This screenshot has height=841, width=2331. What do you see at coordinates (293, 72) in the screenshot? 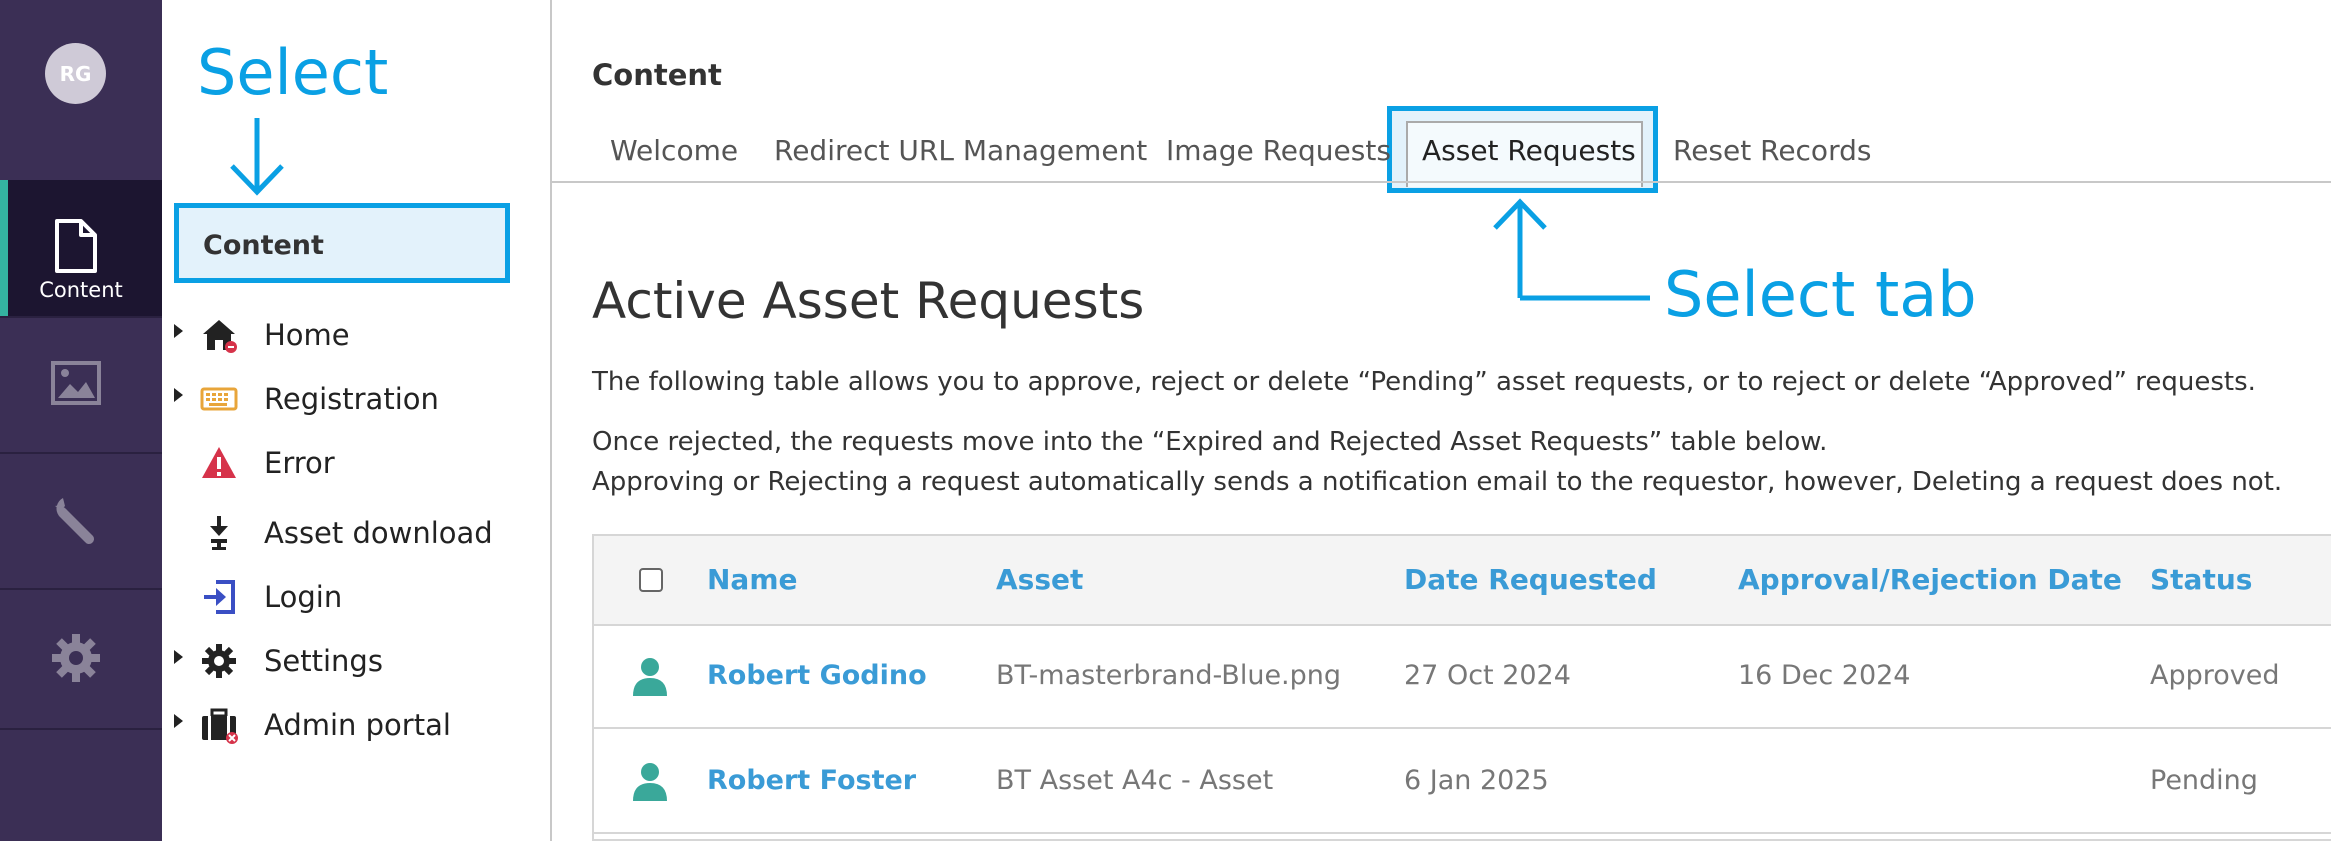
I see `callout-select: Select` at bounding box center [293, 72].